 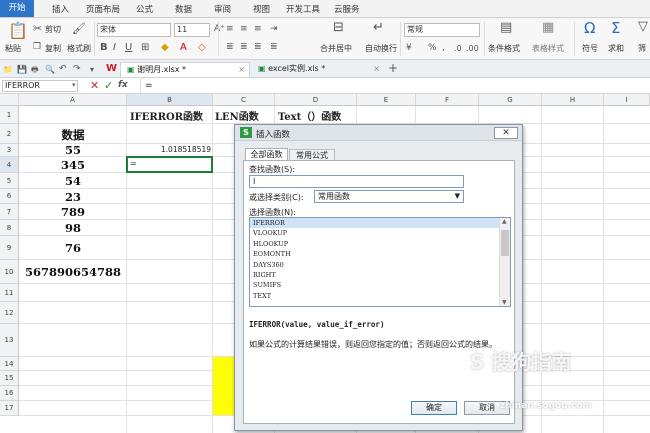 What do you see at coordinates (108, 85) in the screenshot?
I see `confirm-icon: ✓` at bounding box center [108, 85].